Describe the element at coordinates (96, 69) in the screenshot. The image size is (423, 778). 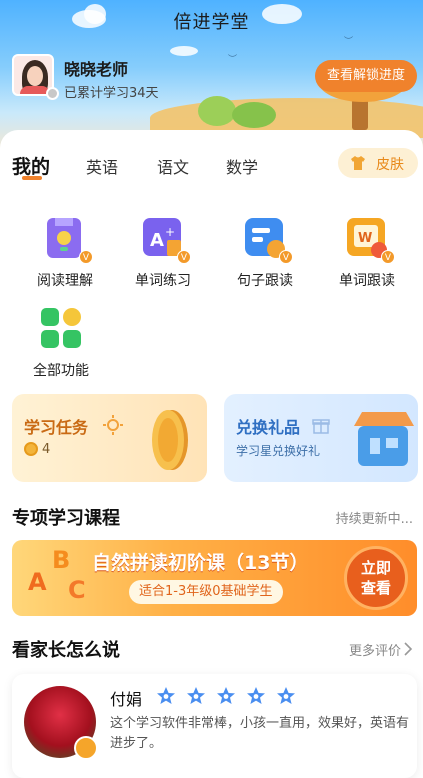
I see `teacher-name: 晓晓老师` at that location.